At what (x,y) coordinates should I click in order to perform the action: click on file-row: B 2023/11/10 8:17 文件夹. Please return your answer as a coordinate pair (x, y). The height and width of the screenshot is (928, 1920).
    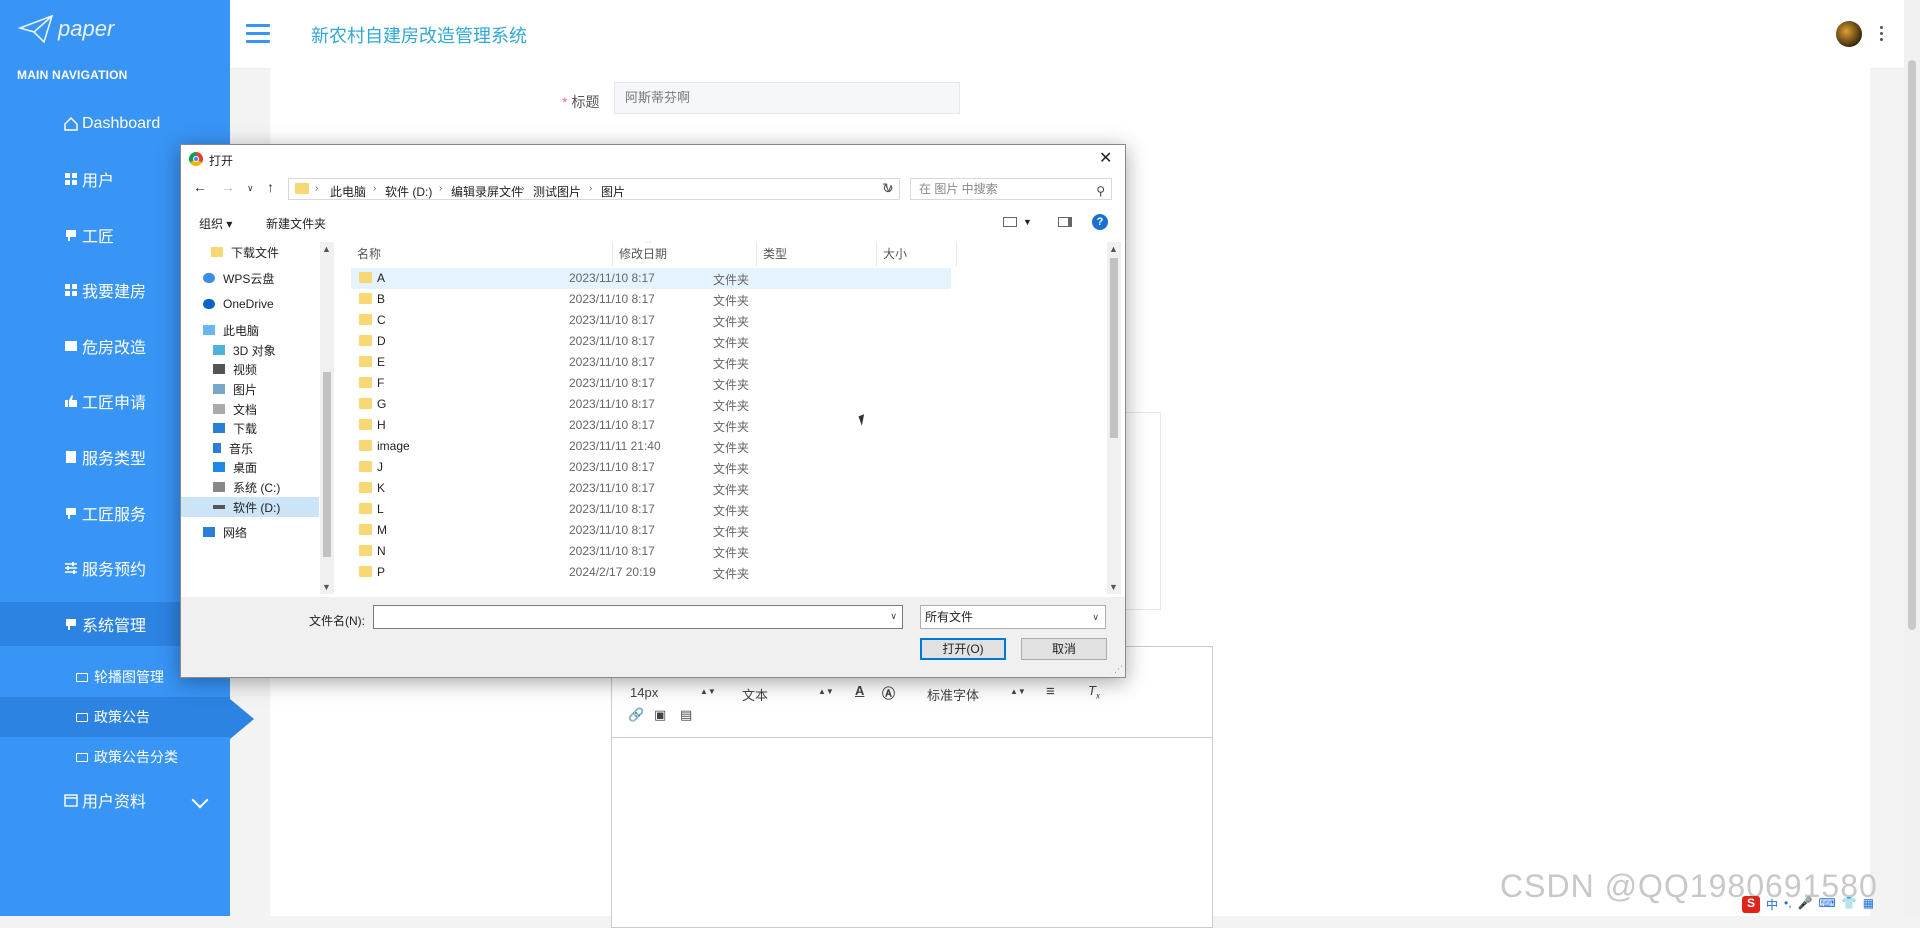
    Looking at the image, I should click on (651, 299).